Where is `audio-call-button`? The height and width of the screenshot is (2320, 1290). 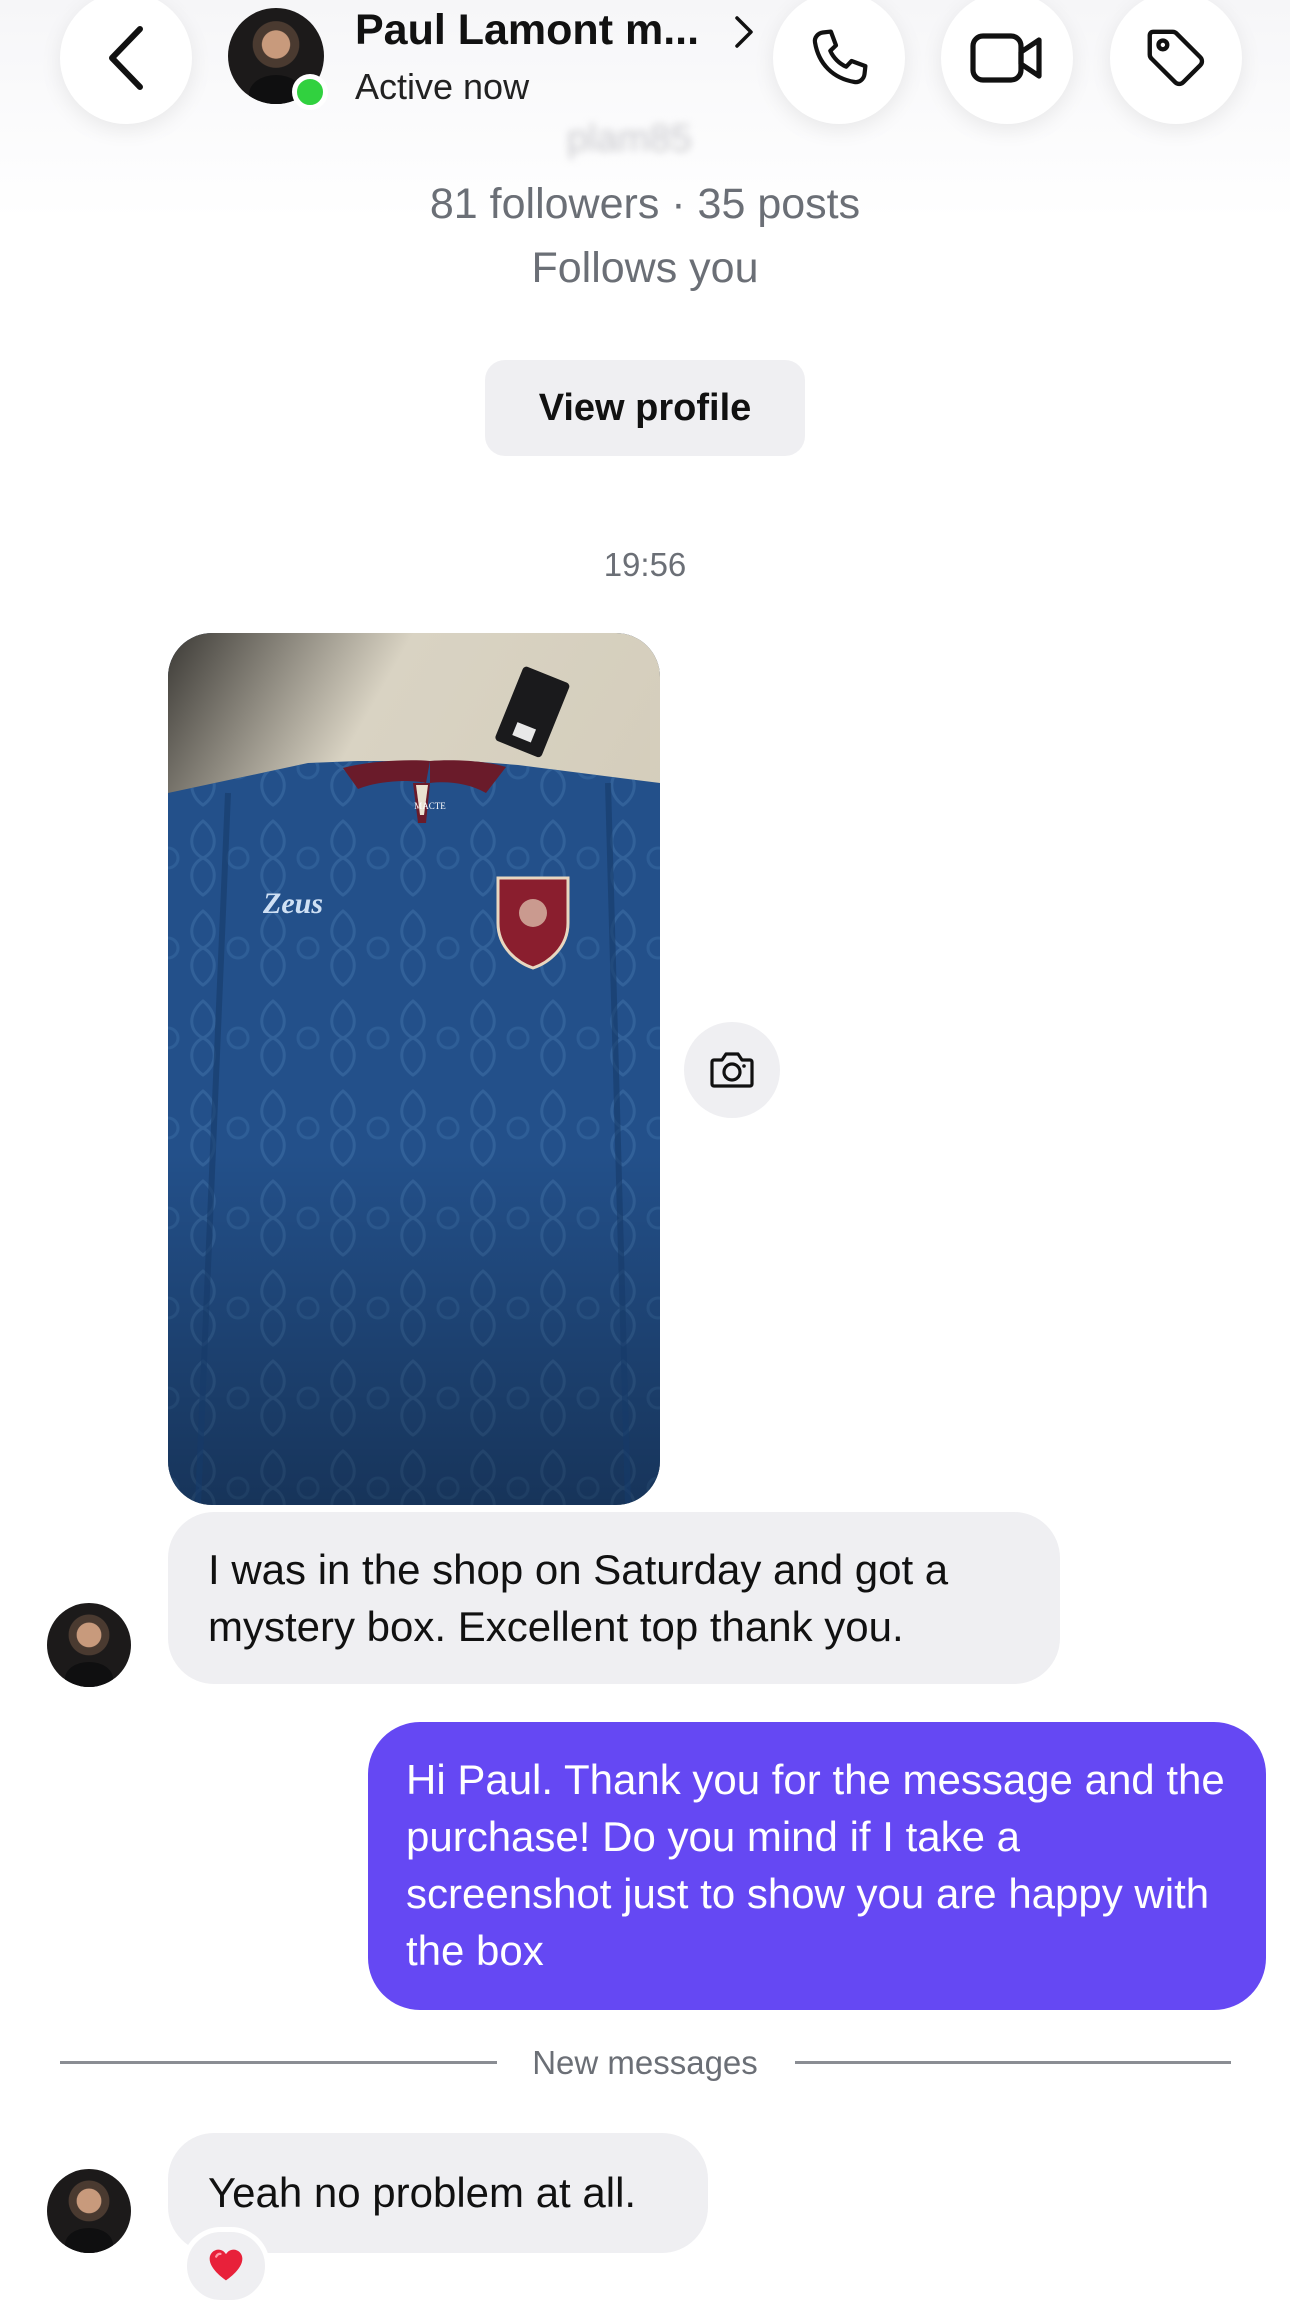 audio-call-button is located at coordinates (839, 62).